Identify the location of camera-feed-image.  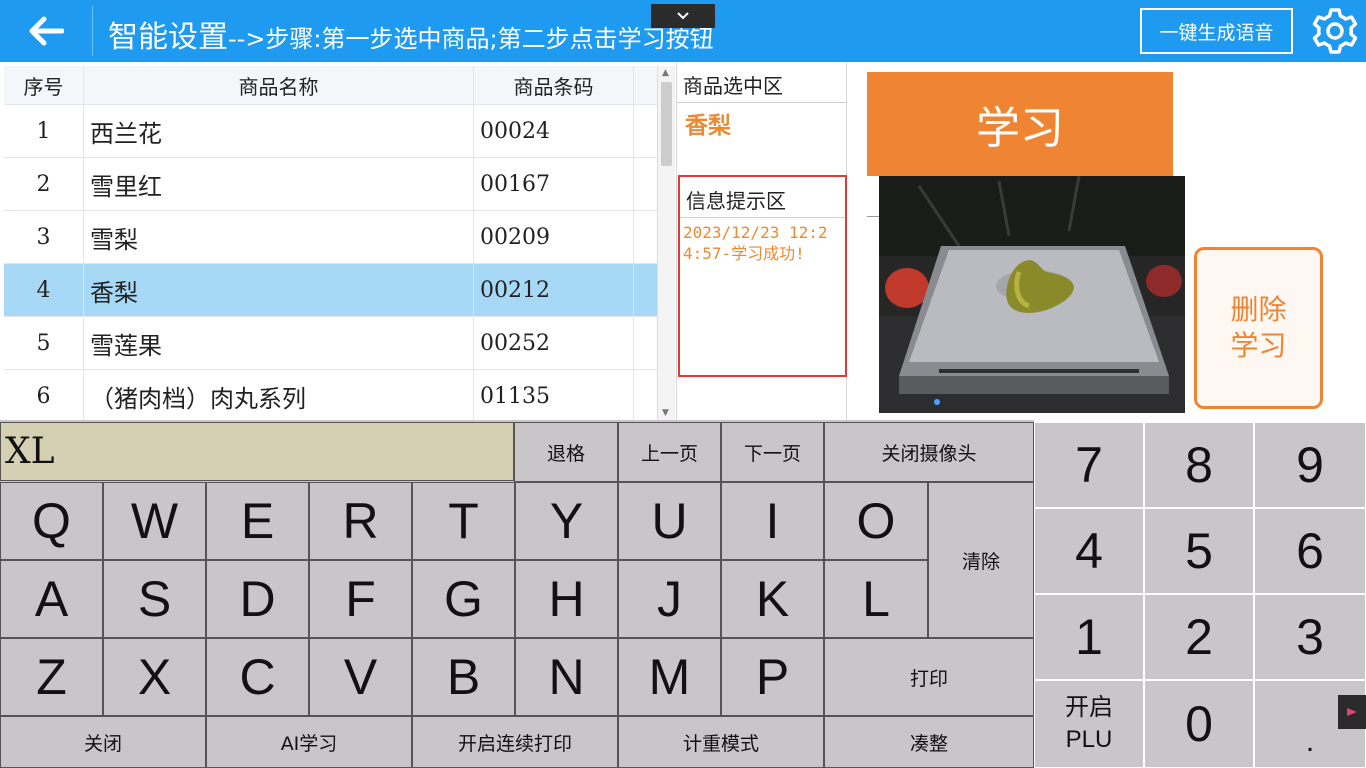
(1032, 294).